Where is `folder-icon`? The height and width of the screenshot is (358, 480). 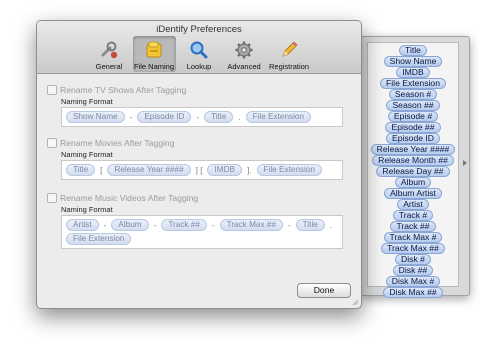 folder-icon is located at coordinates (154, 49).